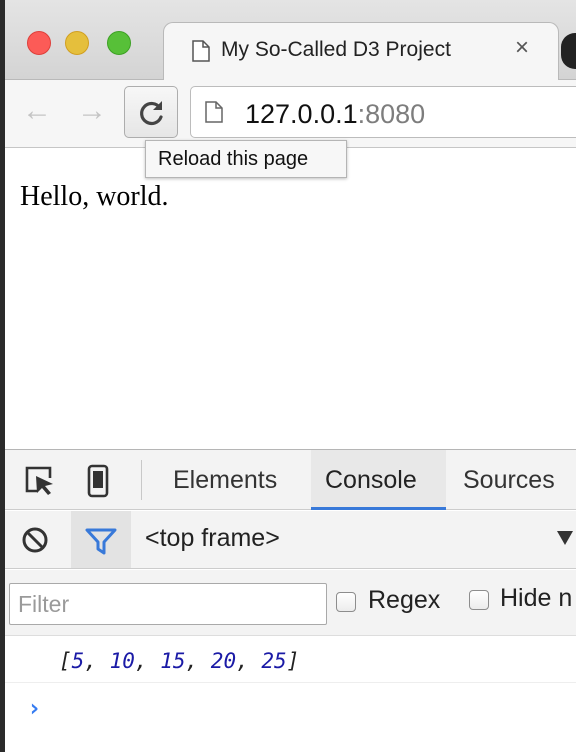  I want to click on page-body-text: Hello, world., so click(94, 196).